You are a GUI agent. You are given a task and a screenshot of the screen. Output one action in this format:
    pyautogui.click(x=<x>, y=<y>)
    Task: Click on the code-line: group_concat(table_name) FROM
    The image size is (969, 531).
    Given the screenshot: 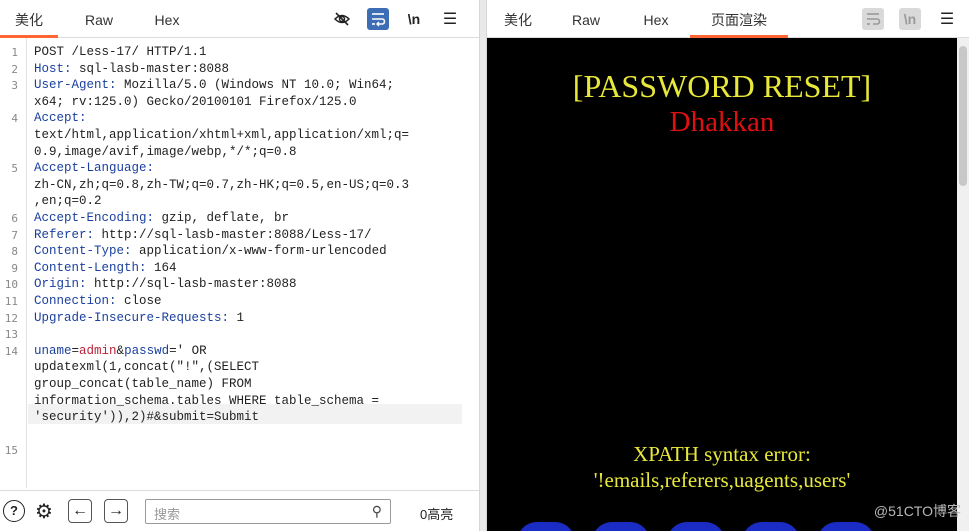 What is the action you would take?
    pyautogui.click(x=143, y=384)
    